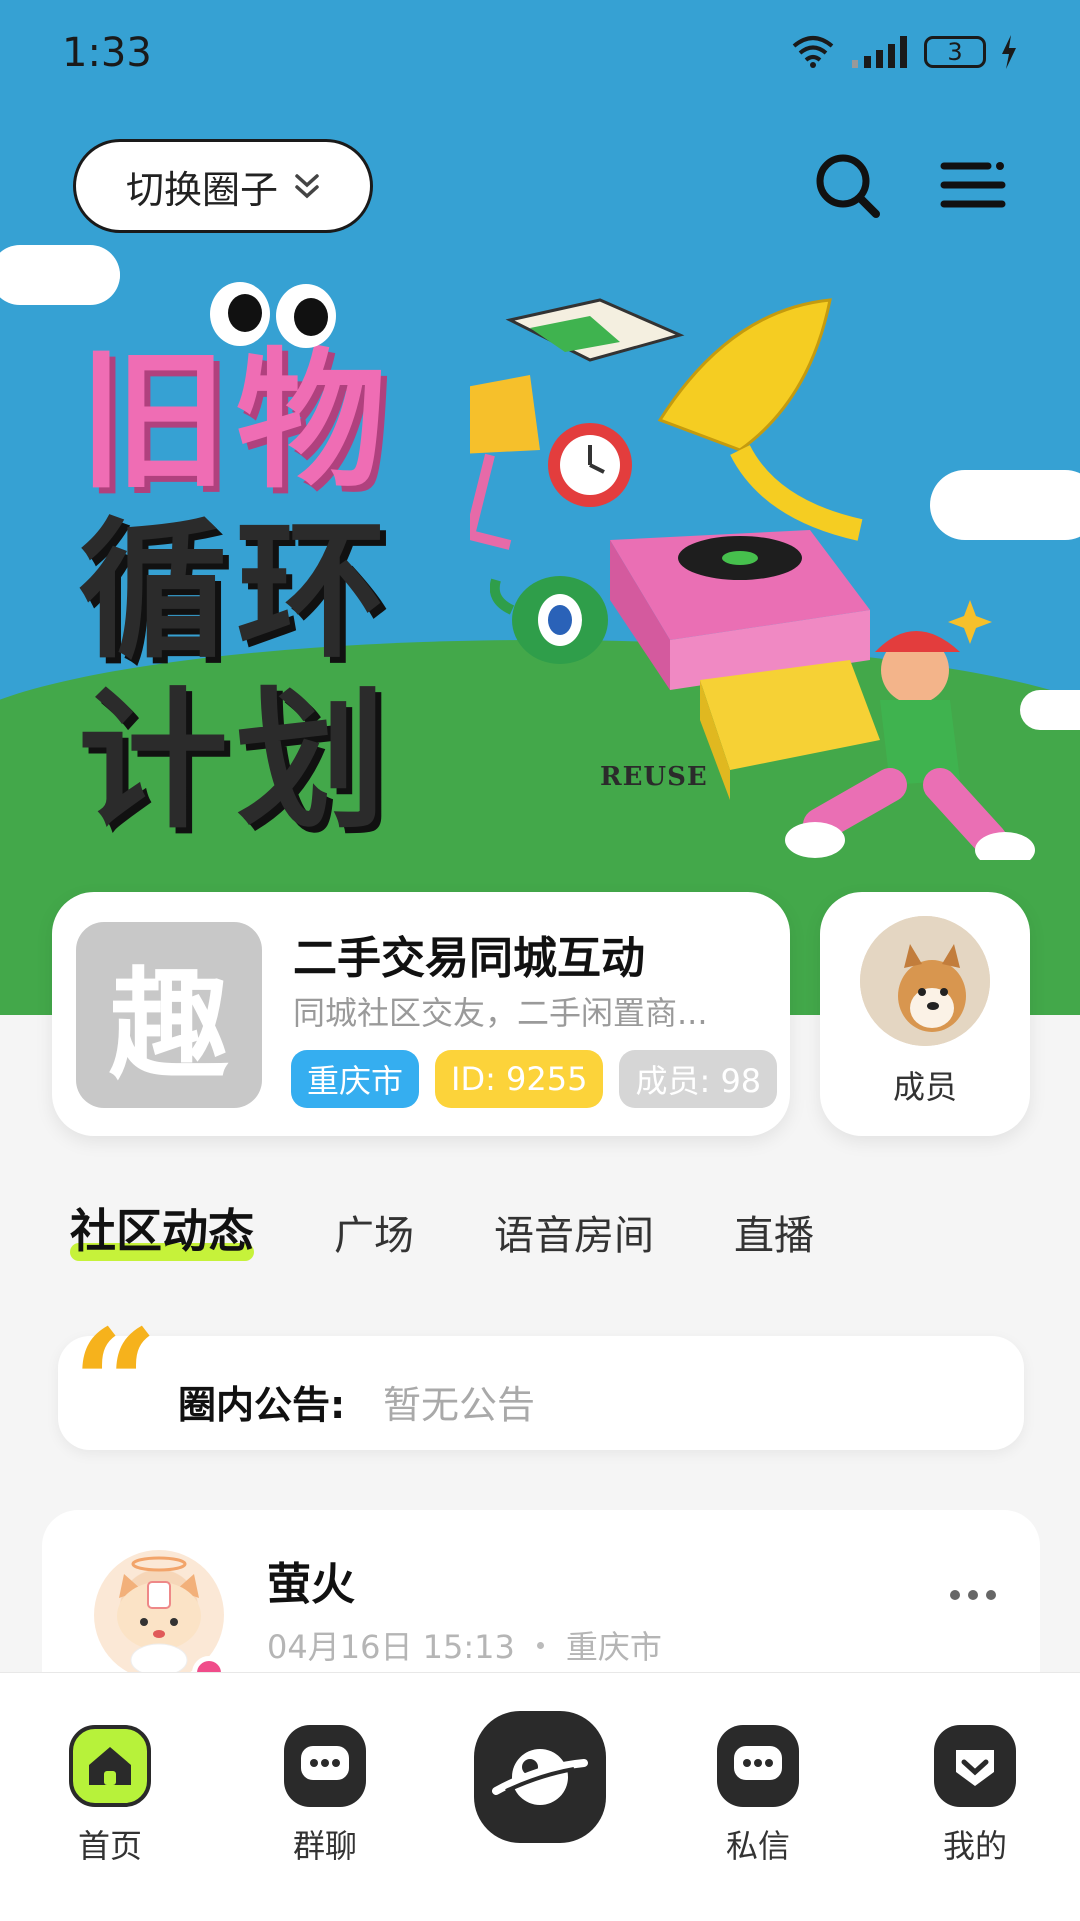 This screenshot has height=1921, width=1080. I want to click on member-avatar, so click(925, 981).